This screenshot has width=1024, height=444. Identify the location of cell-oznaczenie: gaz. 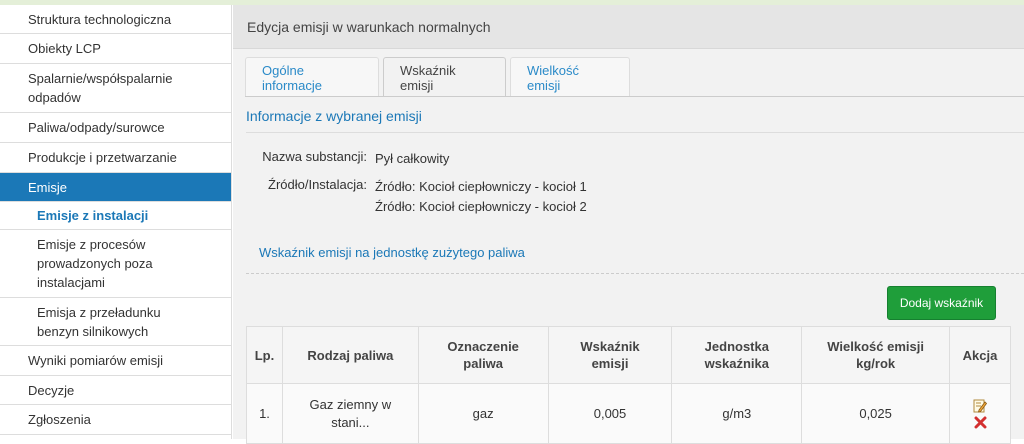
(483, 413).